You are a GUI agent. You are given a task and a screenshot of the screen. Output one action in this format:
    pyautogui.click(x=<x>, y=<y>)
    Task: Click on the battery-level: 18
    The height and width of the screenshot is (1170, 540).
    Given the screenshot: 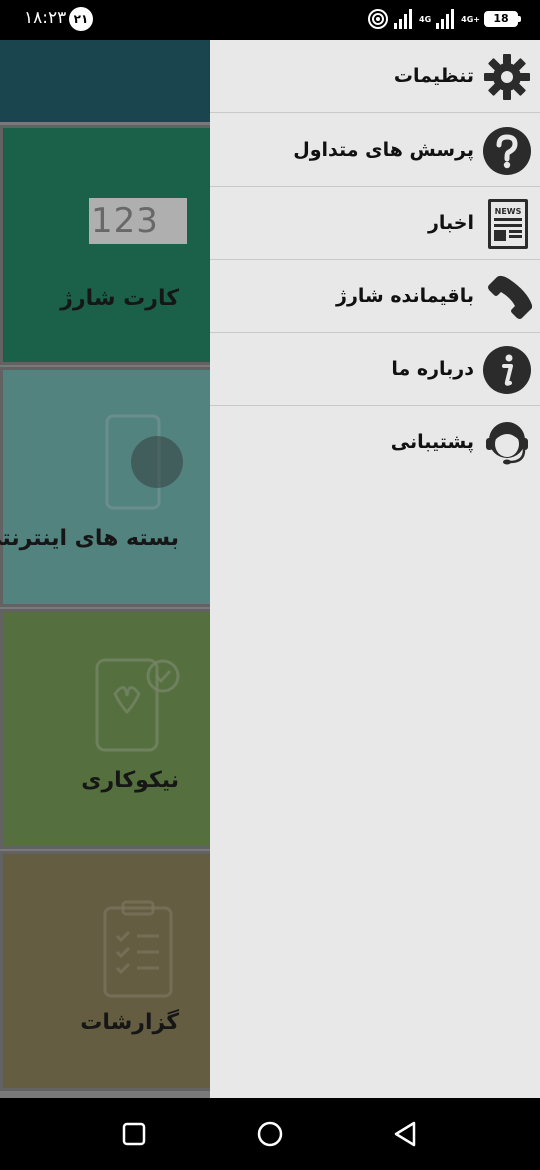 What is the action you would take?
    pyautogui.click(x=501, y=18)
    